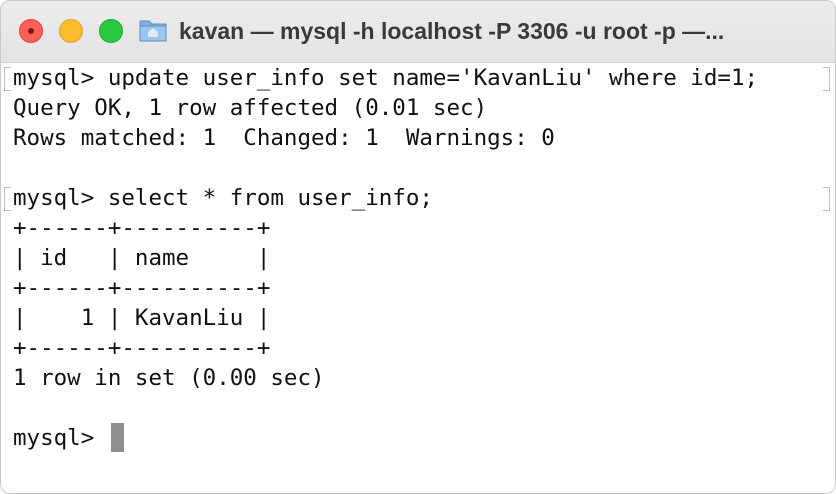 Image resolution: width=836 pixels, height=494 pixels. What do you see at coordinates (71, 31) in the screenshot?
I see `minimize-button` at bounding box center [71, 31].